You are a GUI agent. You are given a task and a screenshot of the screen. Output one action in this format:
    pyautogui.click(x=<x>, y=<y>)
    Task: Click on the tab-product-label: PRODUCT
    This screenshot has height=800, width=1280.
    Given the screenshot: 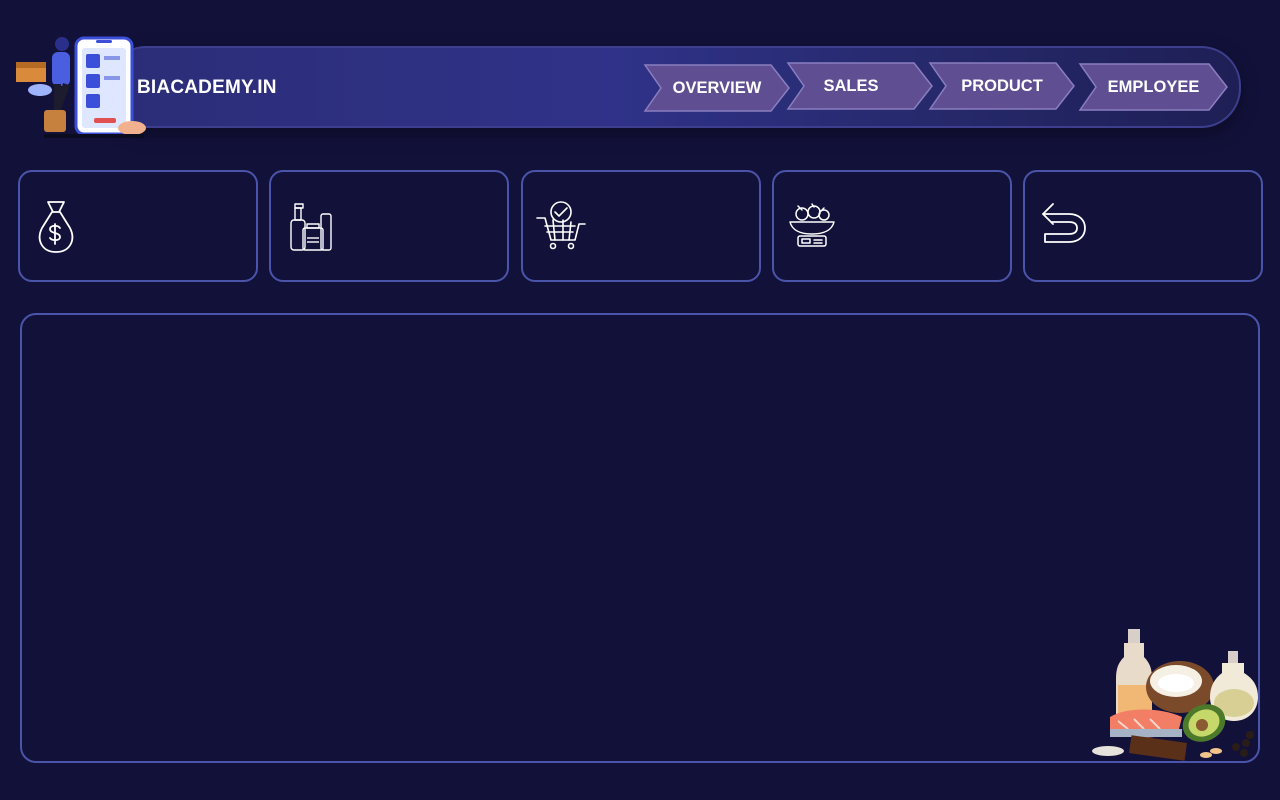 What is the action you would take?
    pyautogui.click(x=1002, y=85)
    